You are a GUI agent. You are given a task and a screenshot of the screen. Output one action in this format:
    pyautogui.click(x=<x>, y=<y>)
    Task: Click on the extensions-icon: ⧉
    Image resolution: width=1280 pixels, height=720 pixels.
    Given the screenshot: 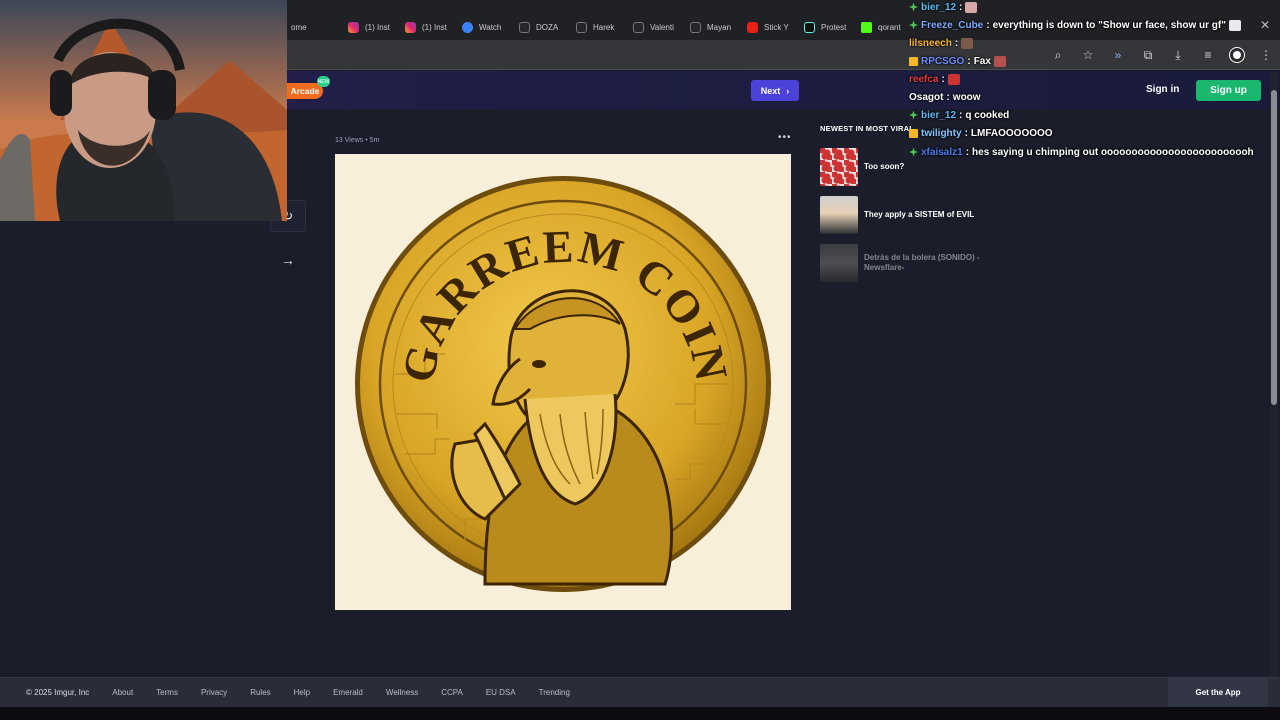 What is the action you would take?
    pyautogui.click(x=1148, y=55)
    